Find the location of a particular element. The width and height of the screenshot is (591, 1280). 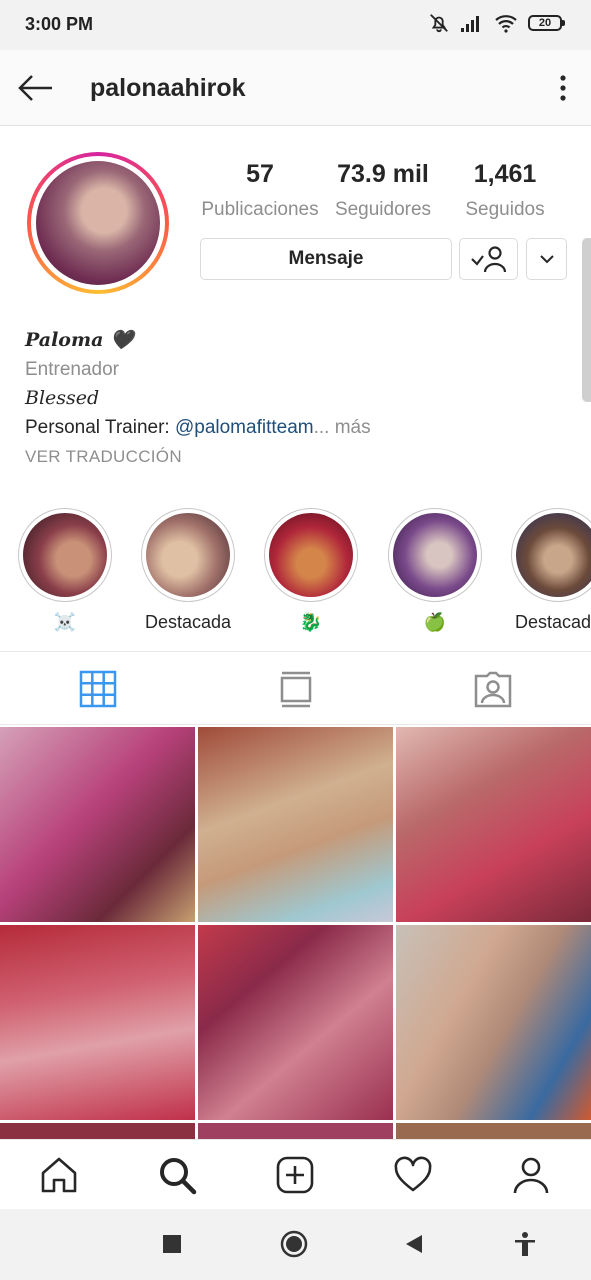

profile-name: Paloma 🖤 is located at coordinates (79, 340).